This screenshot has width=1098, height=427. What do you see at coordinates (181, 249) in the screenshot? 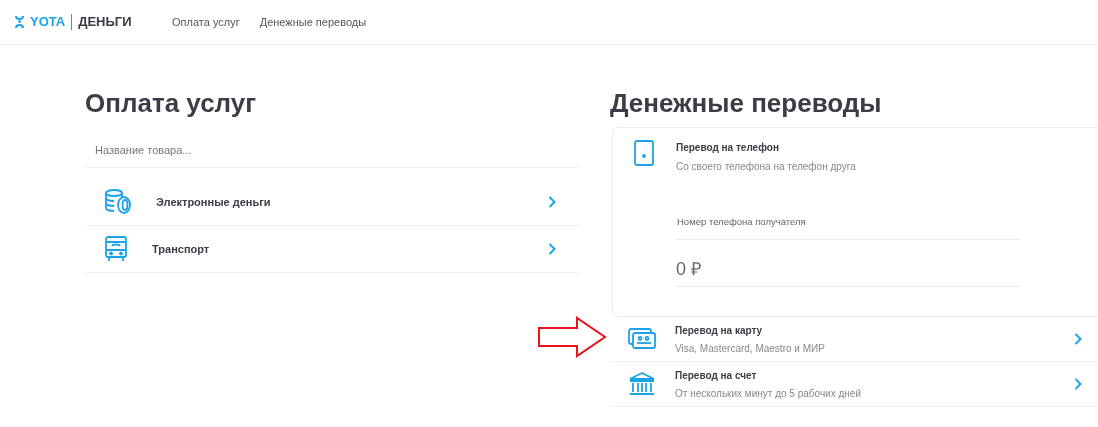
I see `service-label: Транспорт` at bounding box center [181, 249].